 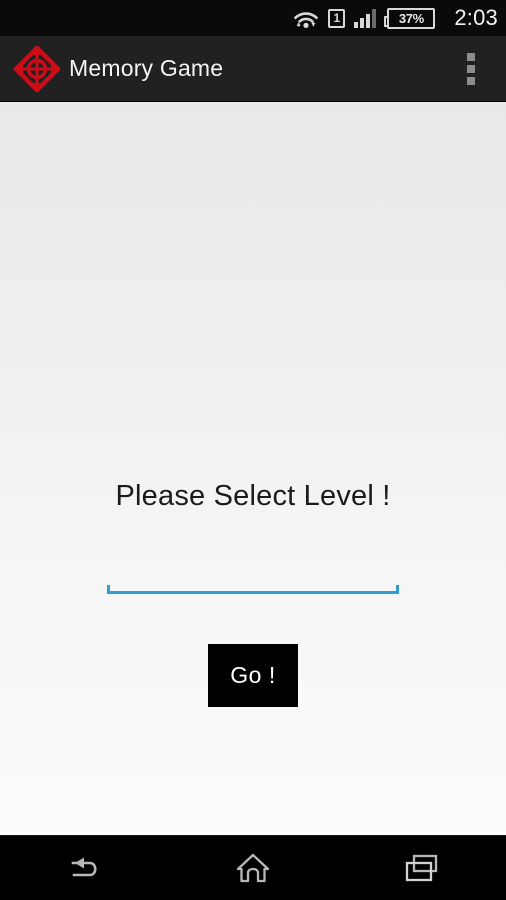 What do you see at coordinates (476, 17) in the screenshot?
I see `clock: 2:03` at bounding box center [476, 17].